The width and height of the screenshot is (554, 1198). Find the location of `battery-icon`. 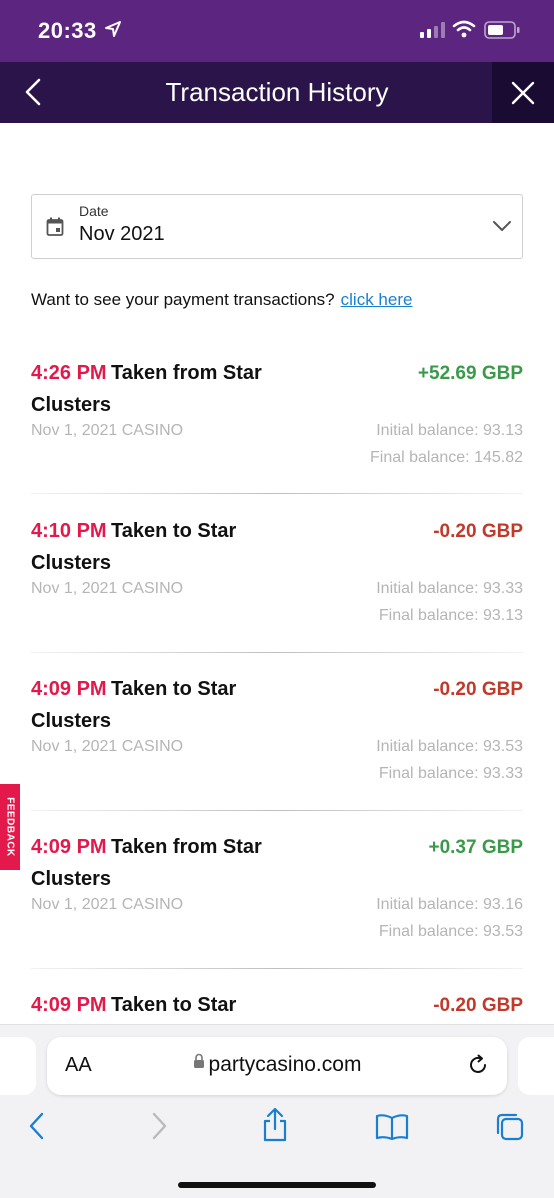

battery-icon is located at coordinates (502, 32).